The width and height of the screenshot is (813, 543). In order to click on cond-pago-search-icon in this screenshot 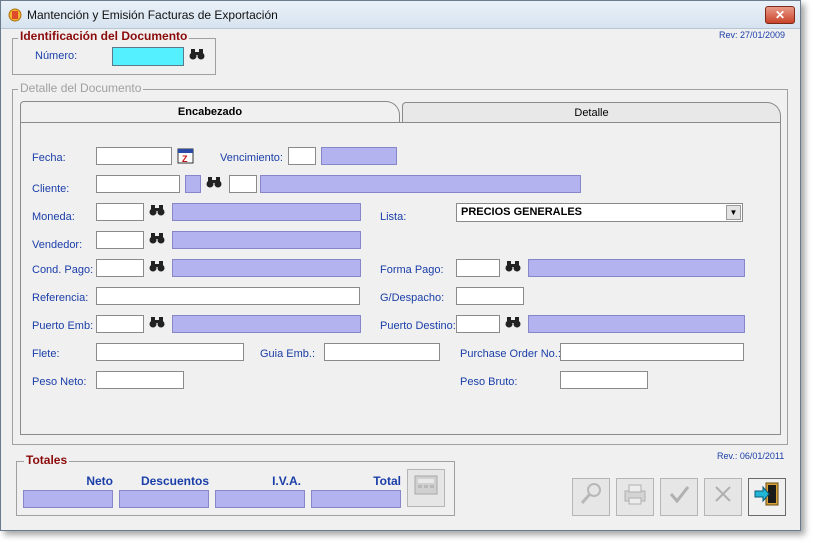, I will do `click(157, 268)`.